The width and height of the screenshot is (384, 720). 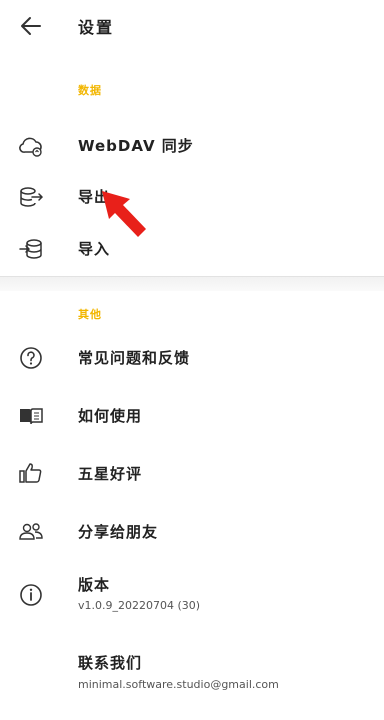 I want to click on menu-item-label: 常见问题和反馈, so click(x=134, y=358).